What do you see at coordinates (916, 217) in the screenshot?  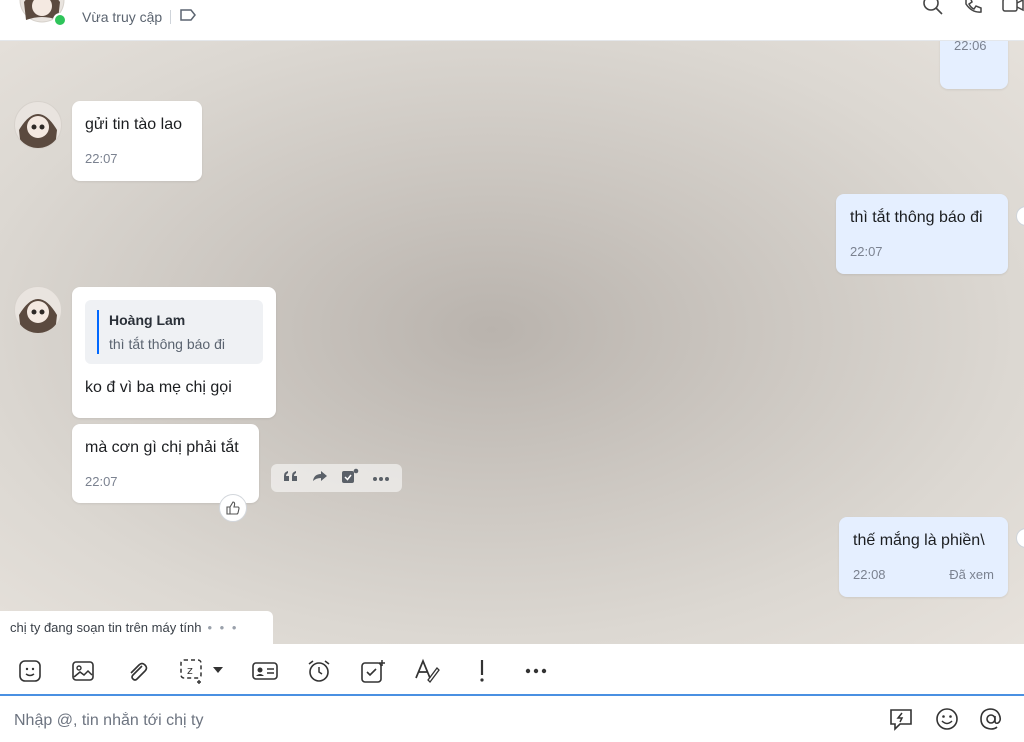 I see `message-text: thì tắt thông báo đi` at bounding box center [916, 217].